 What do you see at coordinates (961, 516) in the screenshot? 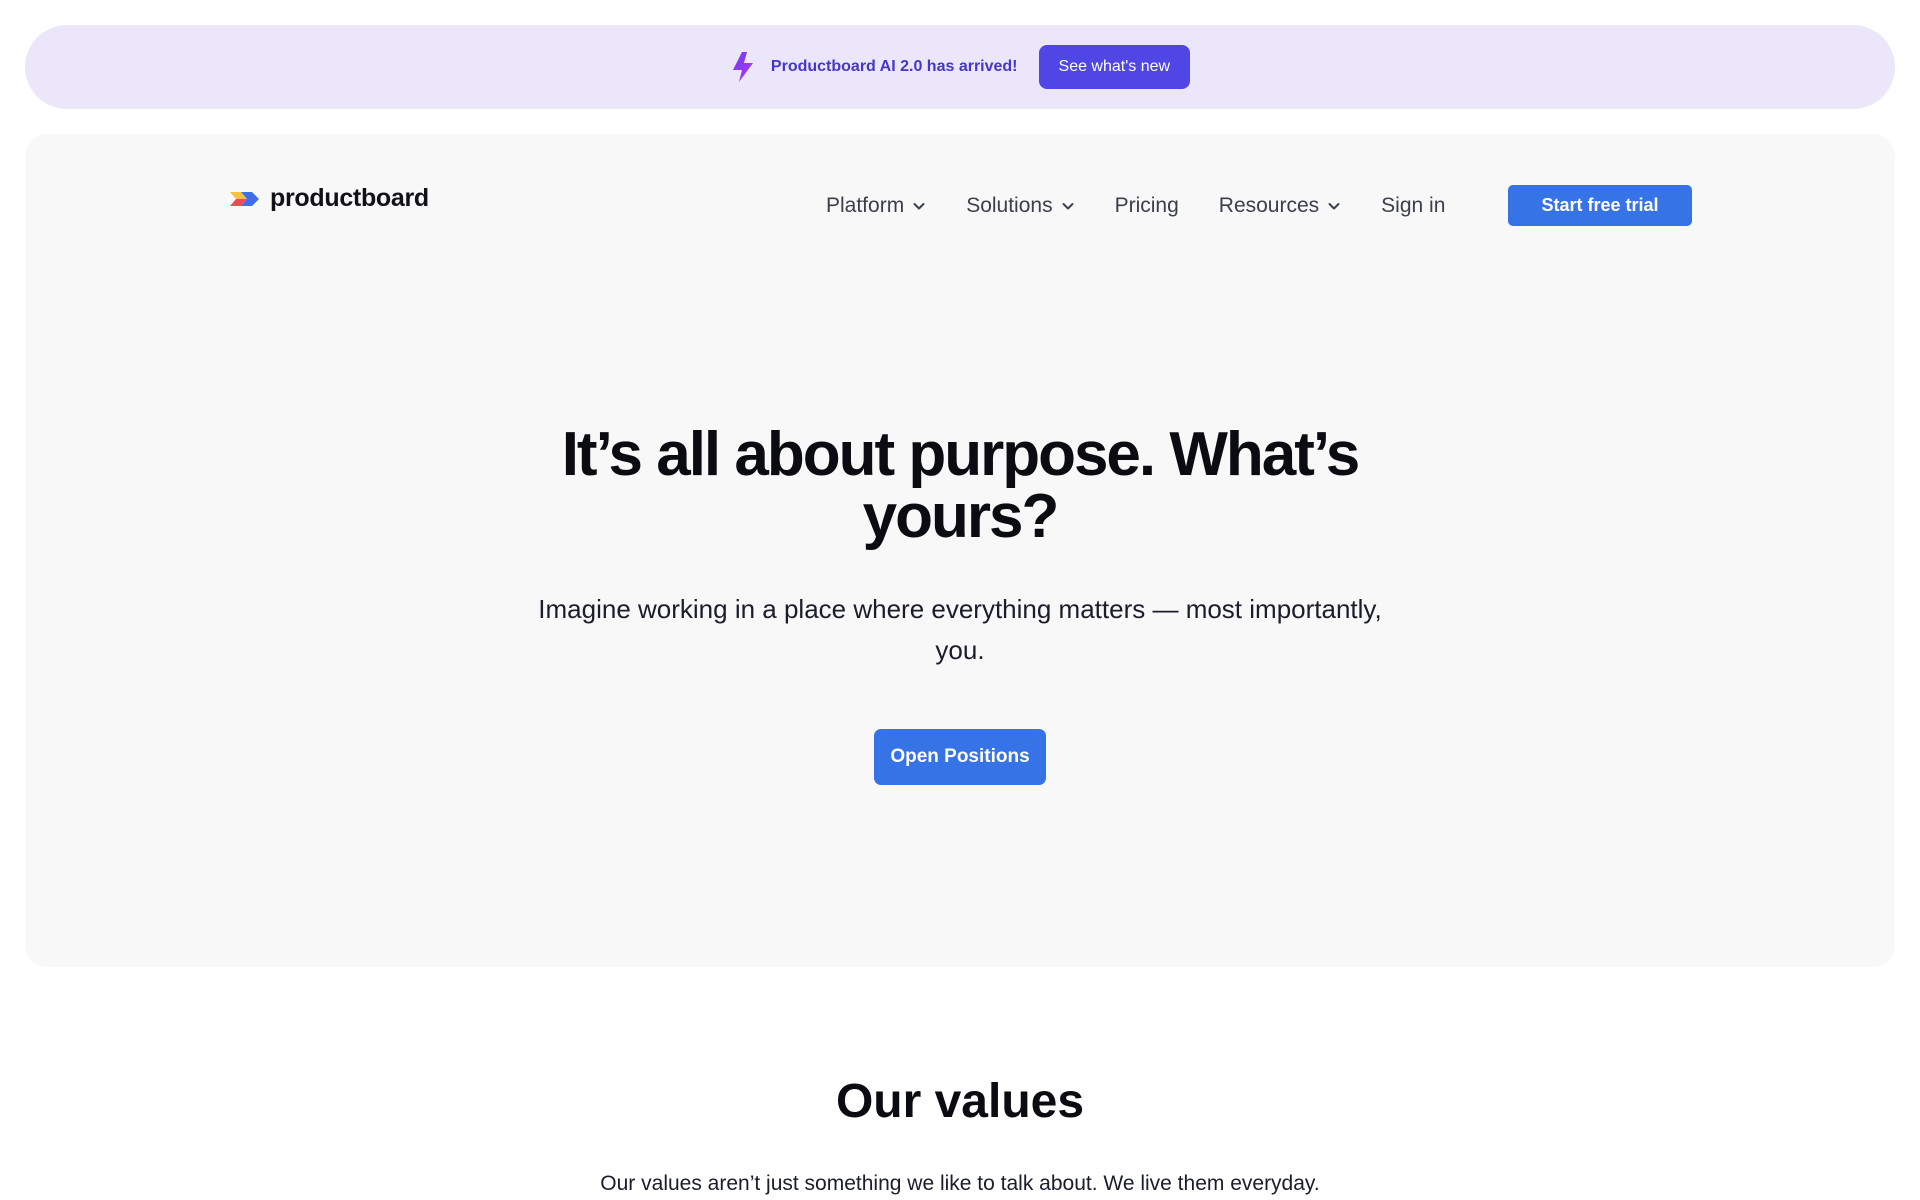
I see `hero-title-line: yours?` at bounding box center [961, 516].